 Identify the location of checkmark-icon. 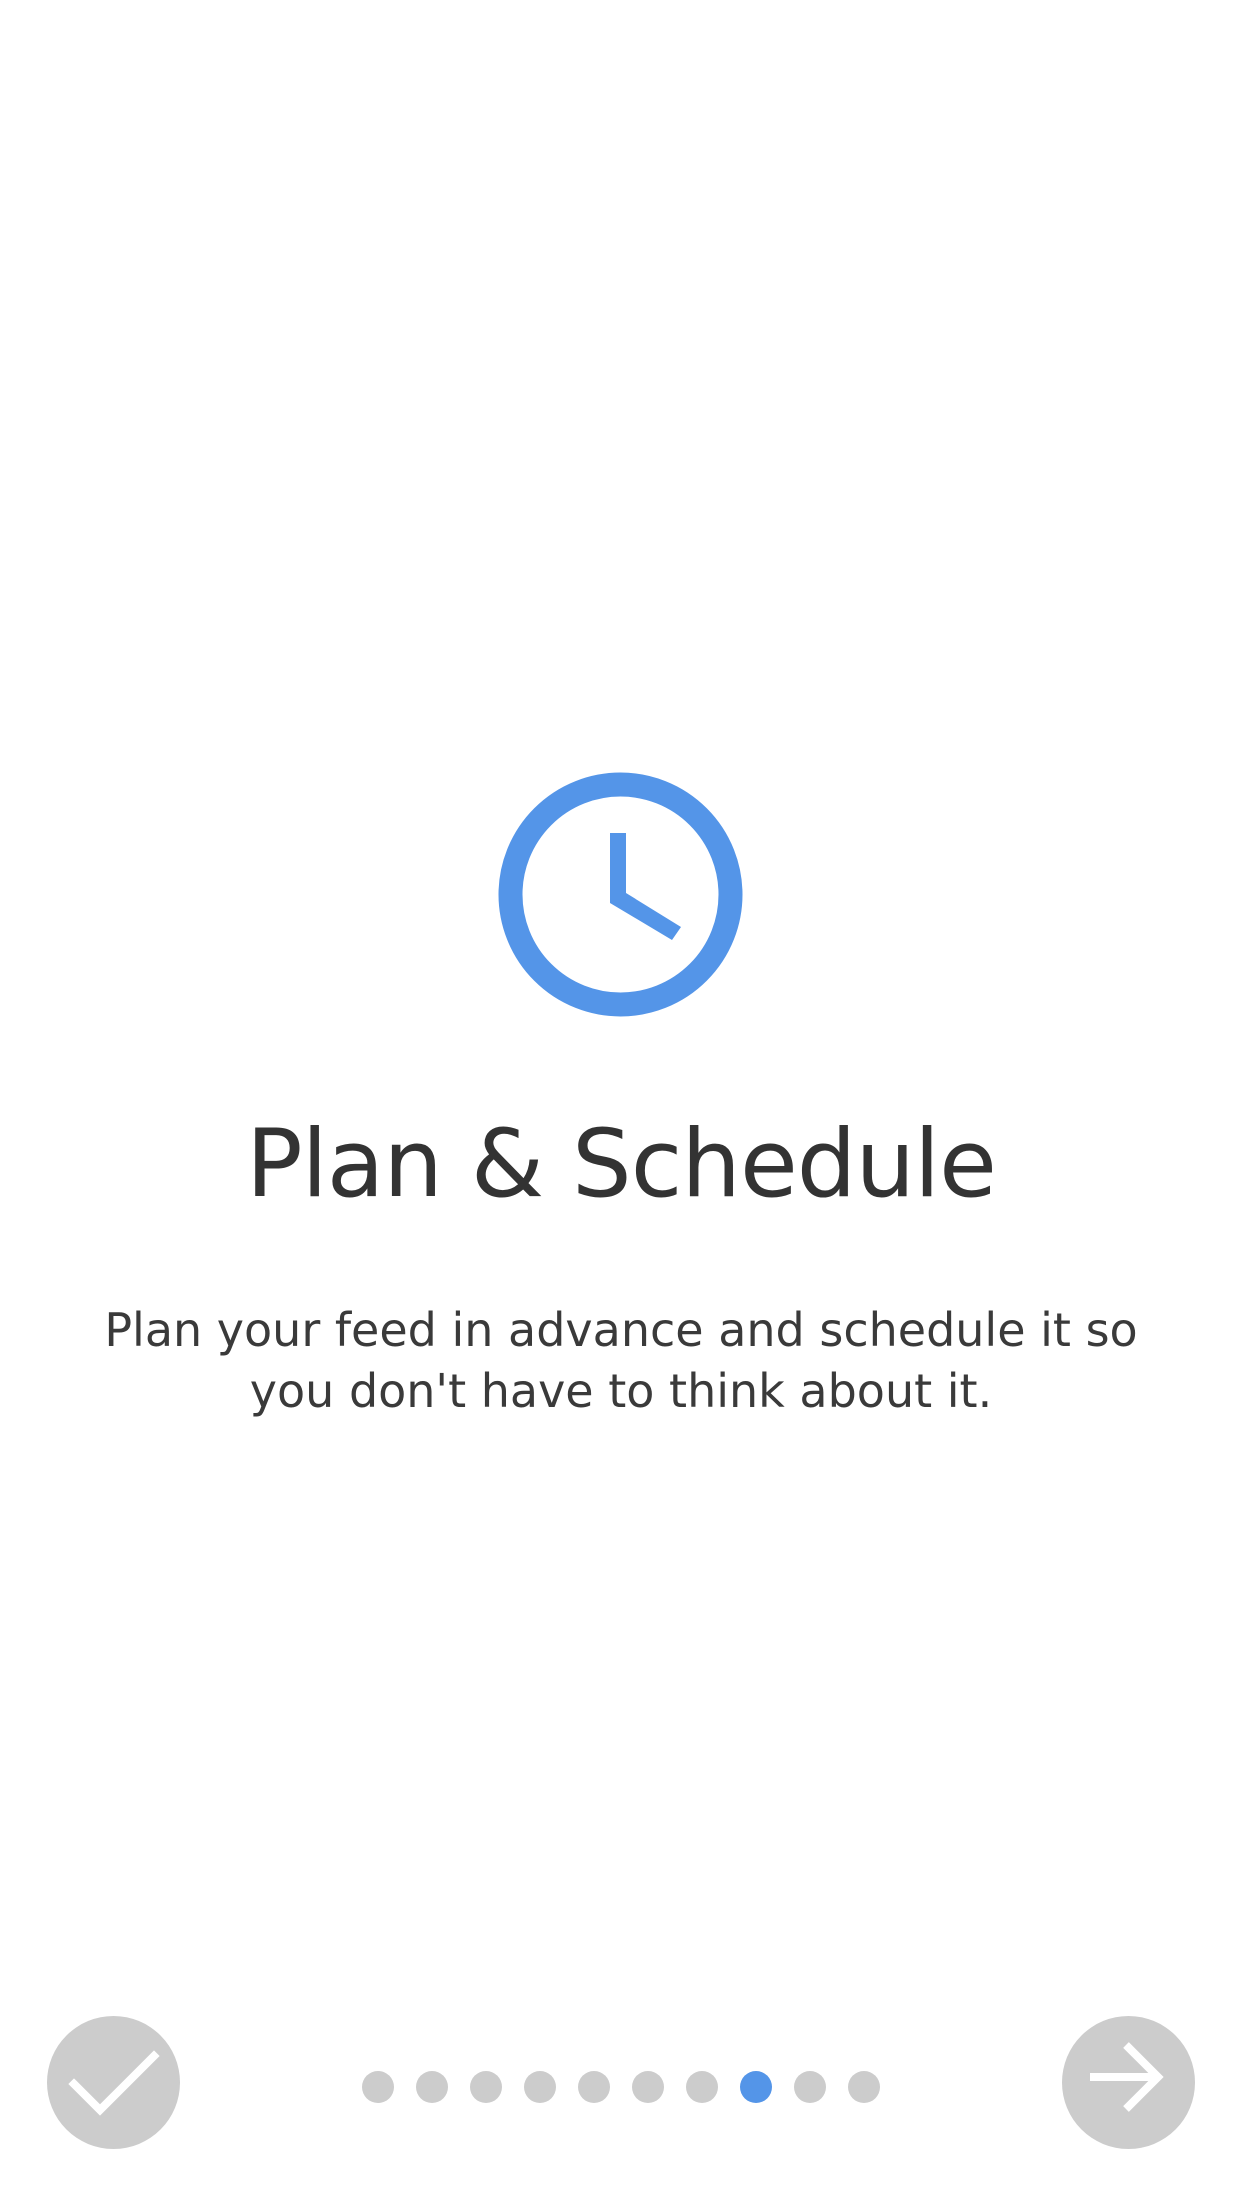
(114, 2083).